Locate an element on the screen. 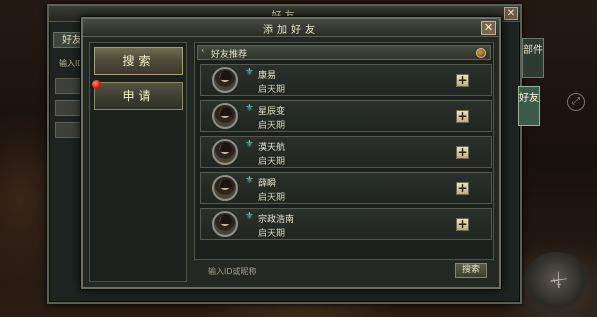  friend-row: ⚜ 星辰变 启天期 + is located at coordinates (346, 116).